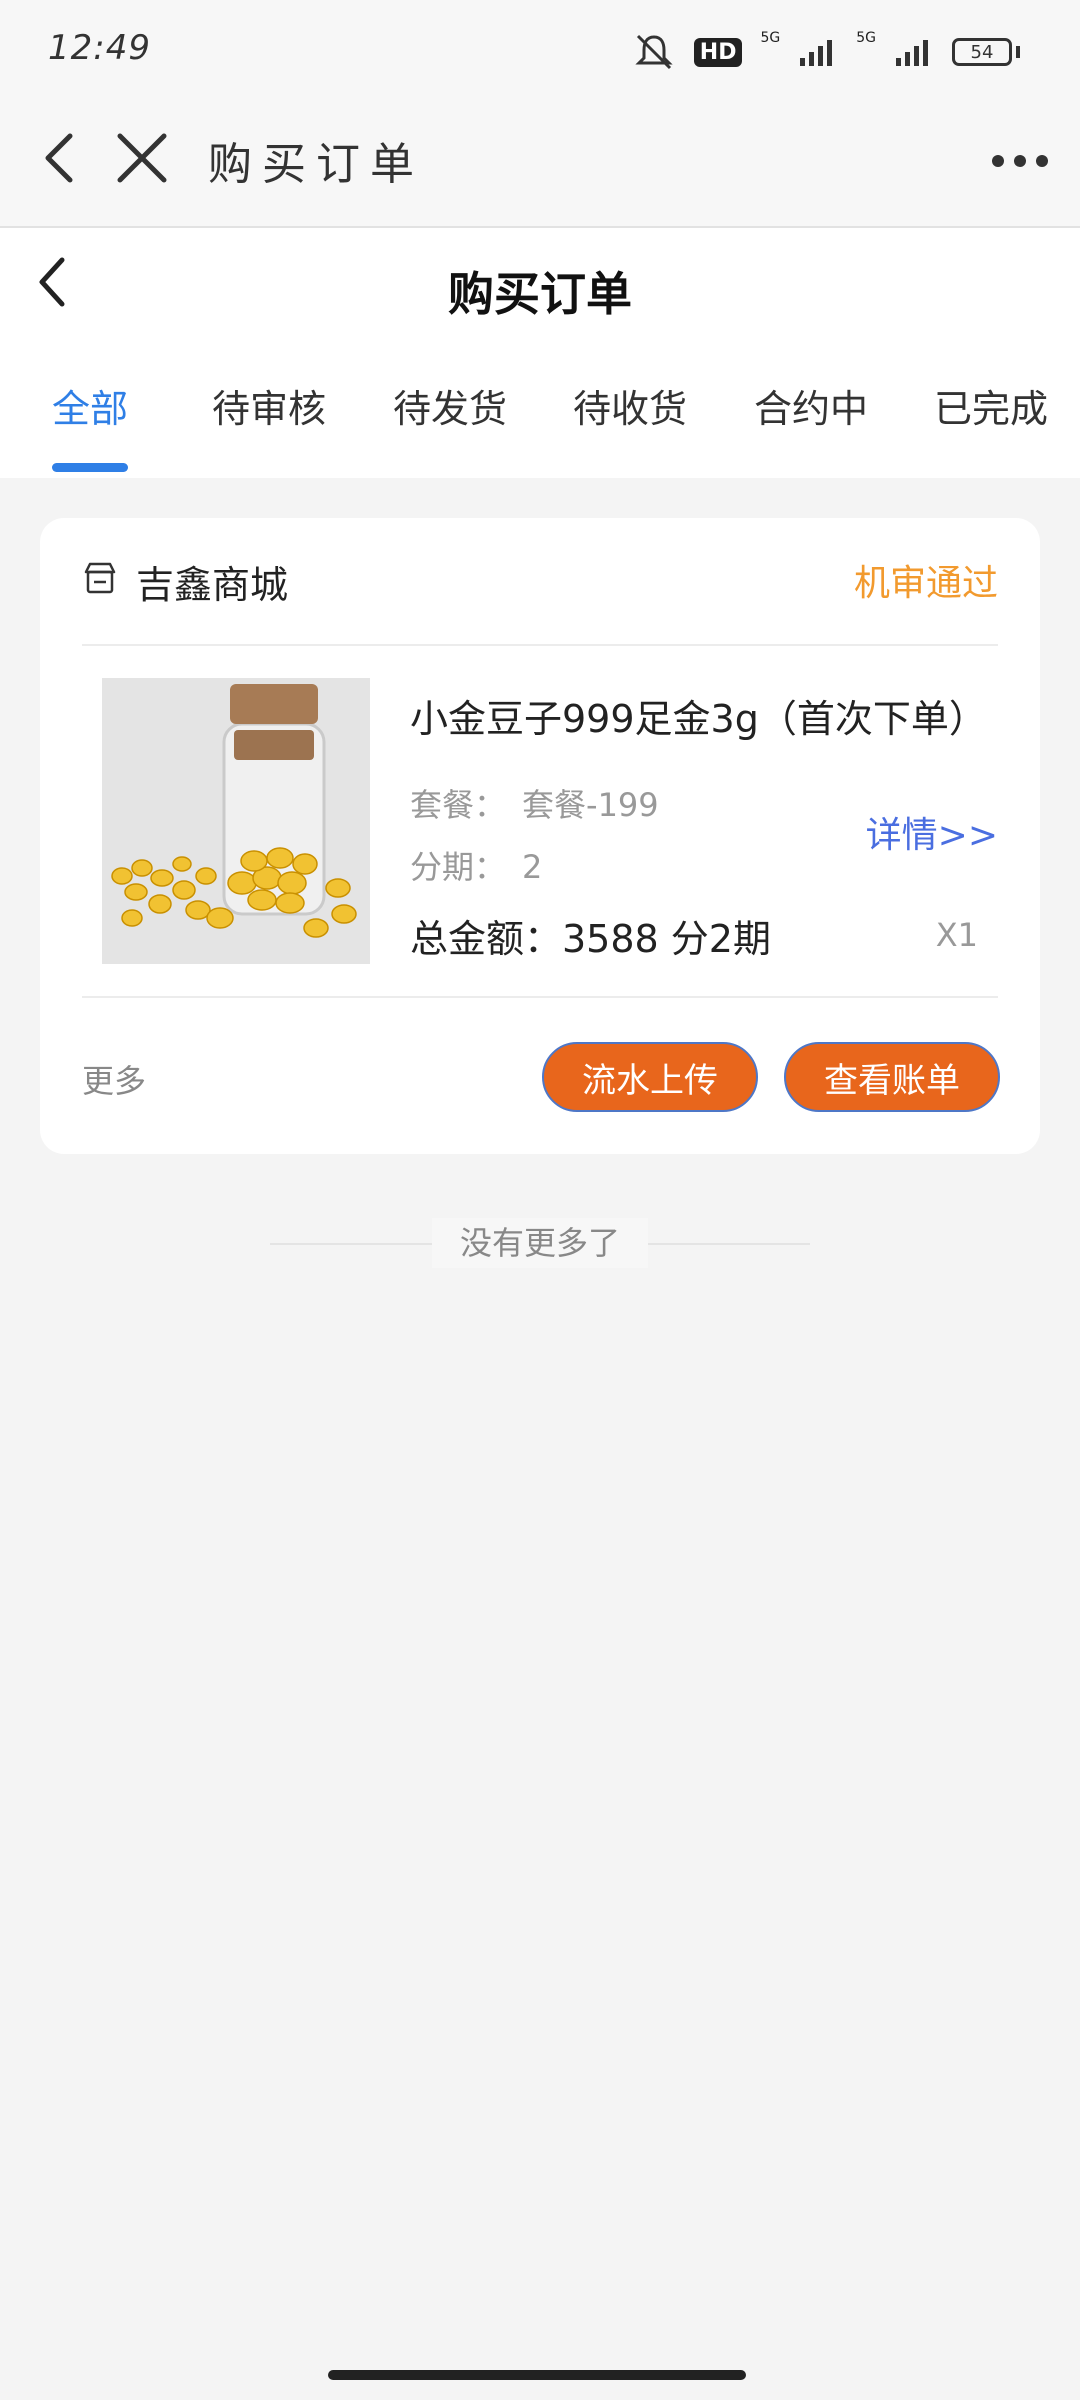 The height and width of the screenshot is (2400, 1080). I want to click on network-type-1: 5G, so click(770, 38).